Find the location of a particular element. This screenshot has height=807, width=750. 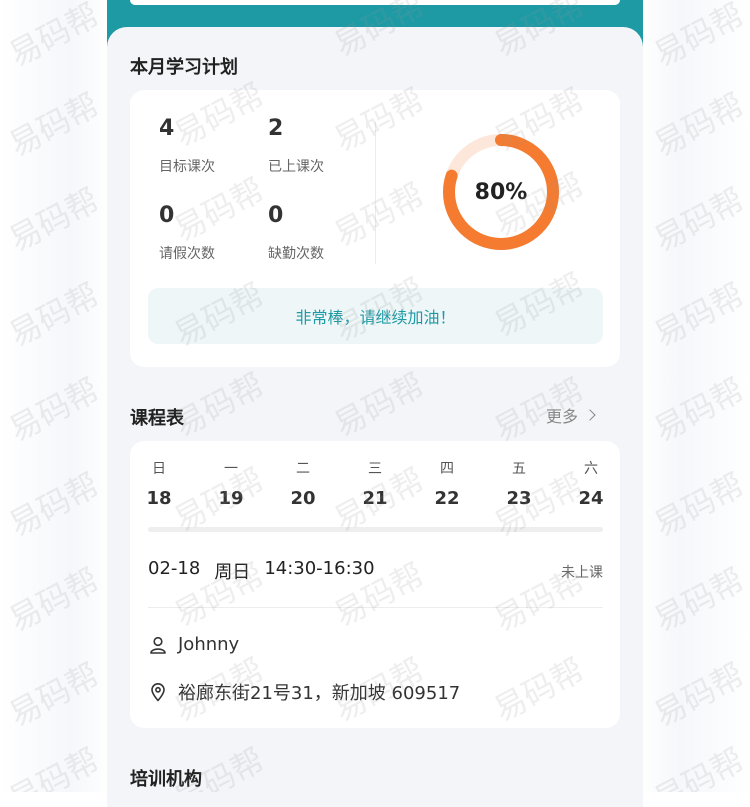

session-time: 14:30-16:30 is located at coordinates (319, 568).